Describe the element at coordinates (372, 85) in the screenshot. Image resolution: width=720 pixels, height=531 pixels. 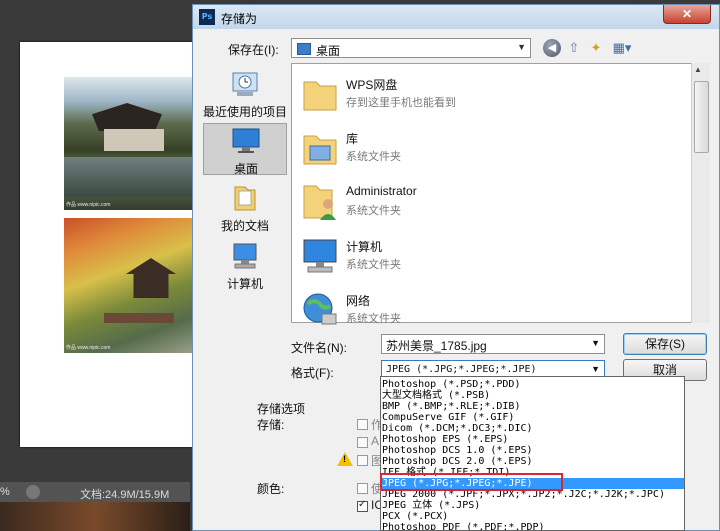
I see `item-name: WPS网盘` at that location.